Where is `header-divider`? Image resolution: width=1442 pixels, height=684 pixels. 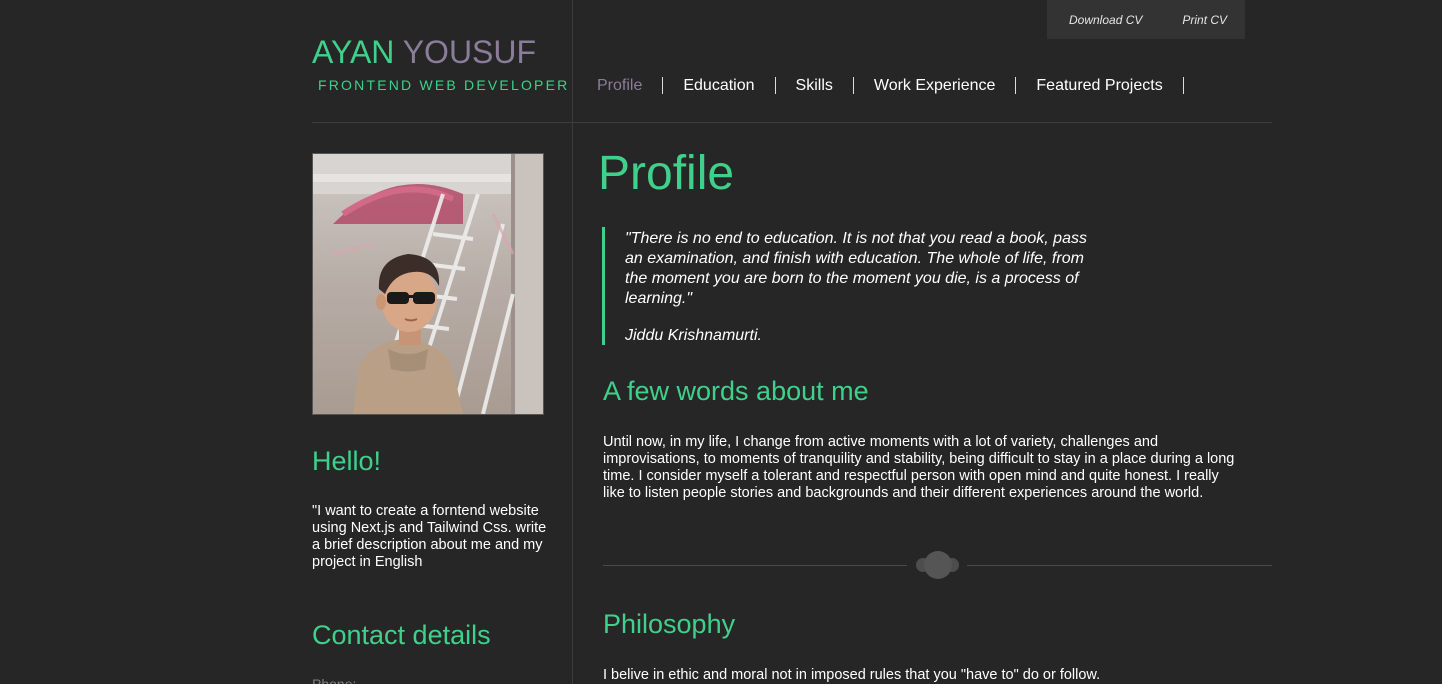 header-divider is located at coordinates (792, 122).